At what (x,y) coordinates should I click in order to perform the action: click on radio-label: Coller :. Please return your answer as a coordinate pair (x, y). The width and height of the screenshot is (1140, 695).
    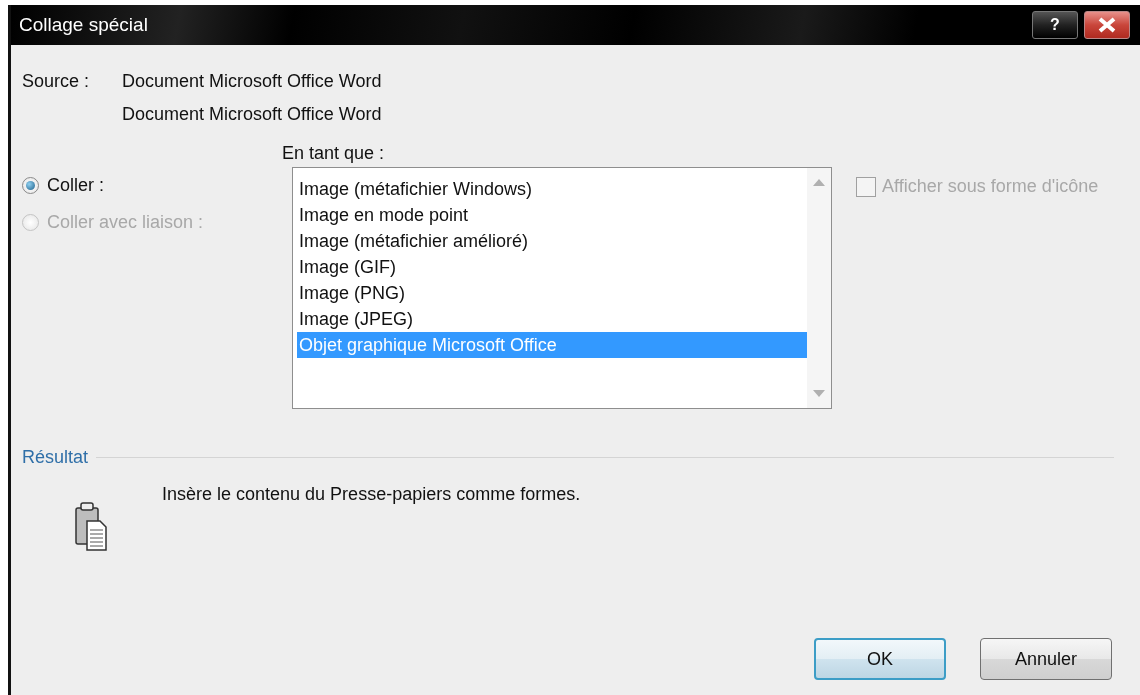
    Looking at the image, I should click on (75, 185).